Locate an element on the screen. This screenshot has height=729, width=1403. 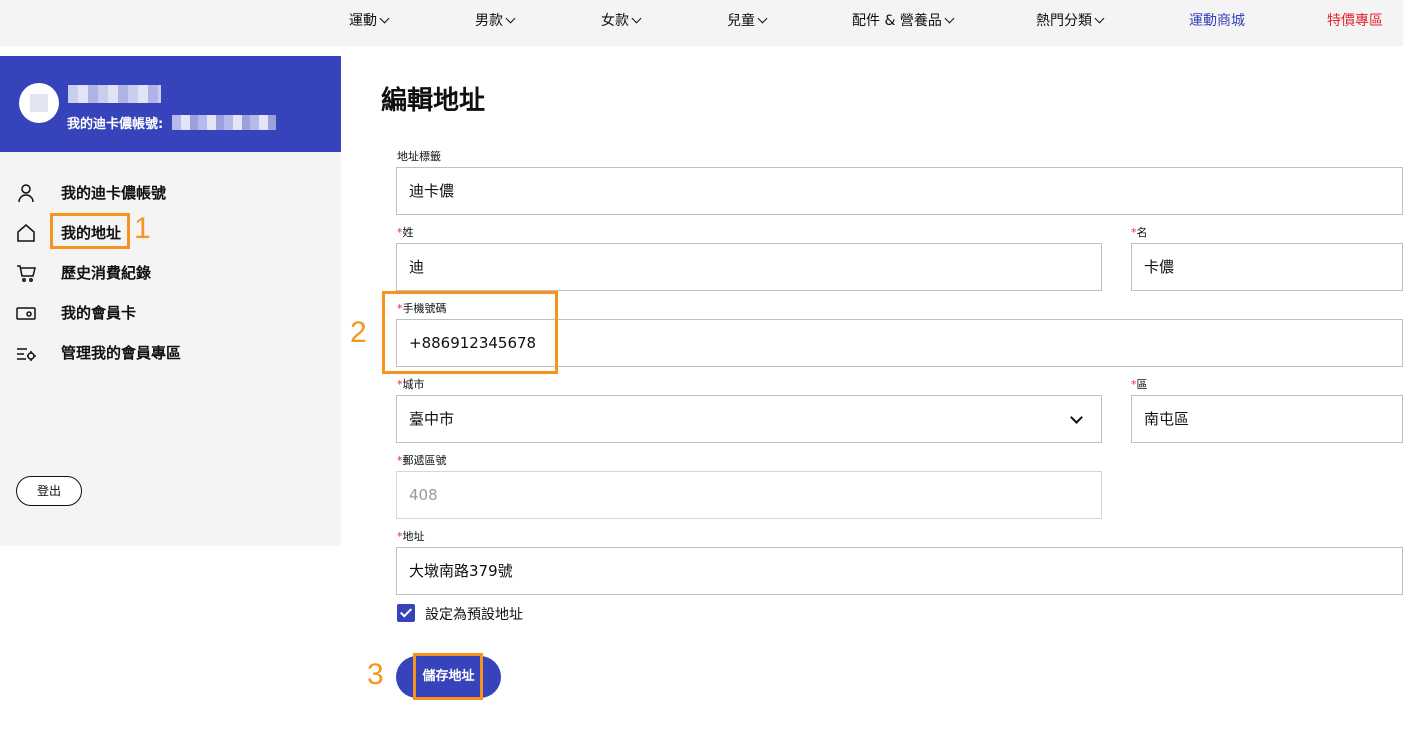
first-name-label: *名 is located at coordinates (1139, 232).